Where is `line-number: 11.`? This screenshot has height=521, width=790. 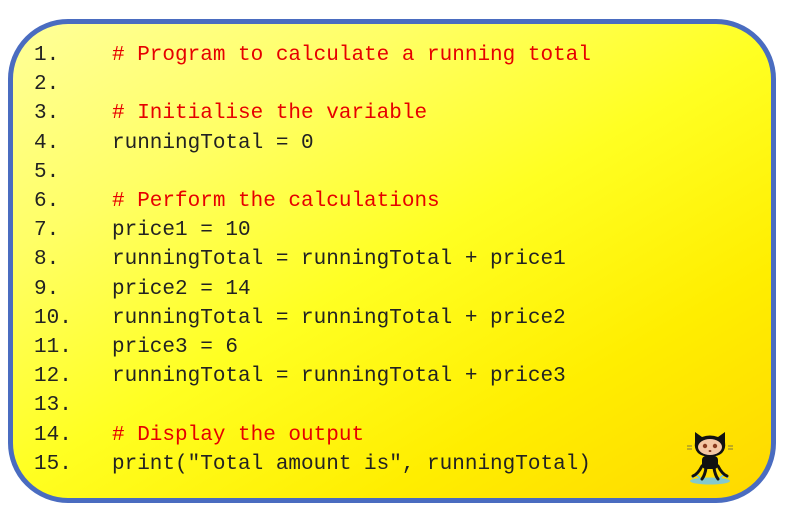 line-number: 11. is located at coordinates (53, 348).